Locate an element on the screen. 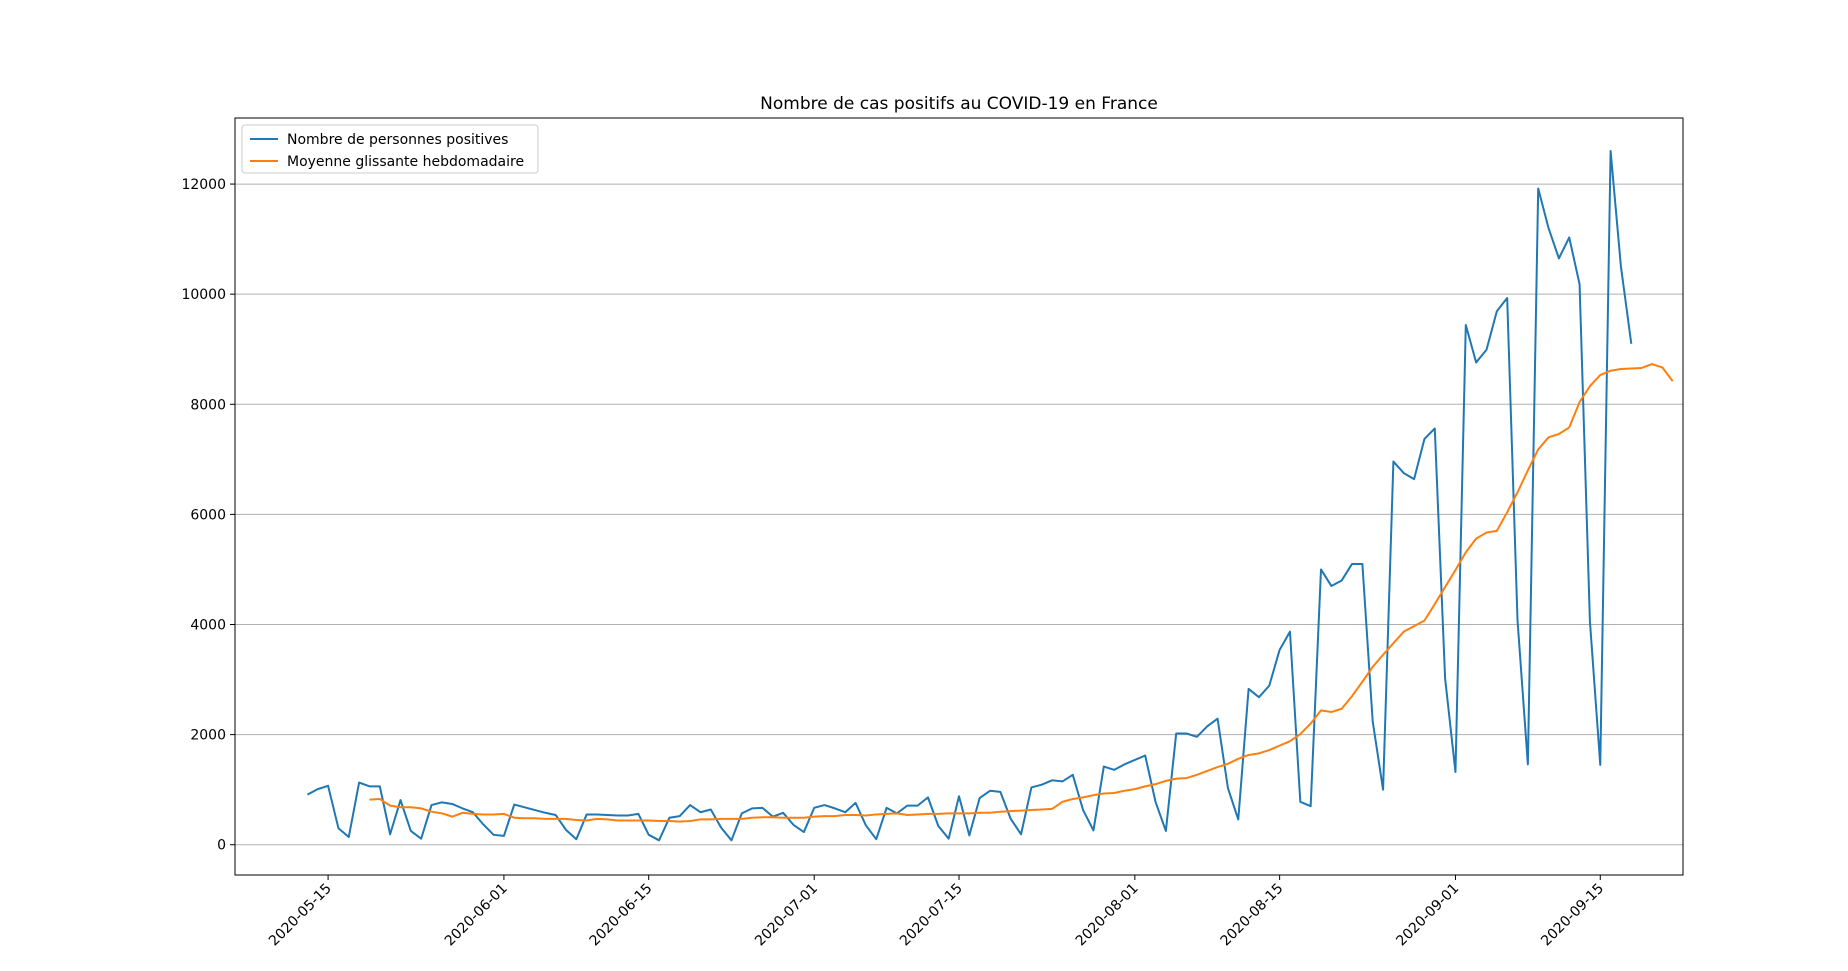  x-tick-label: 2020-09-01 is located at coordinates (1427, 915).